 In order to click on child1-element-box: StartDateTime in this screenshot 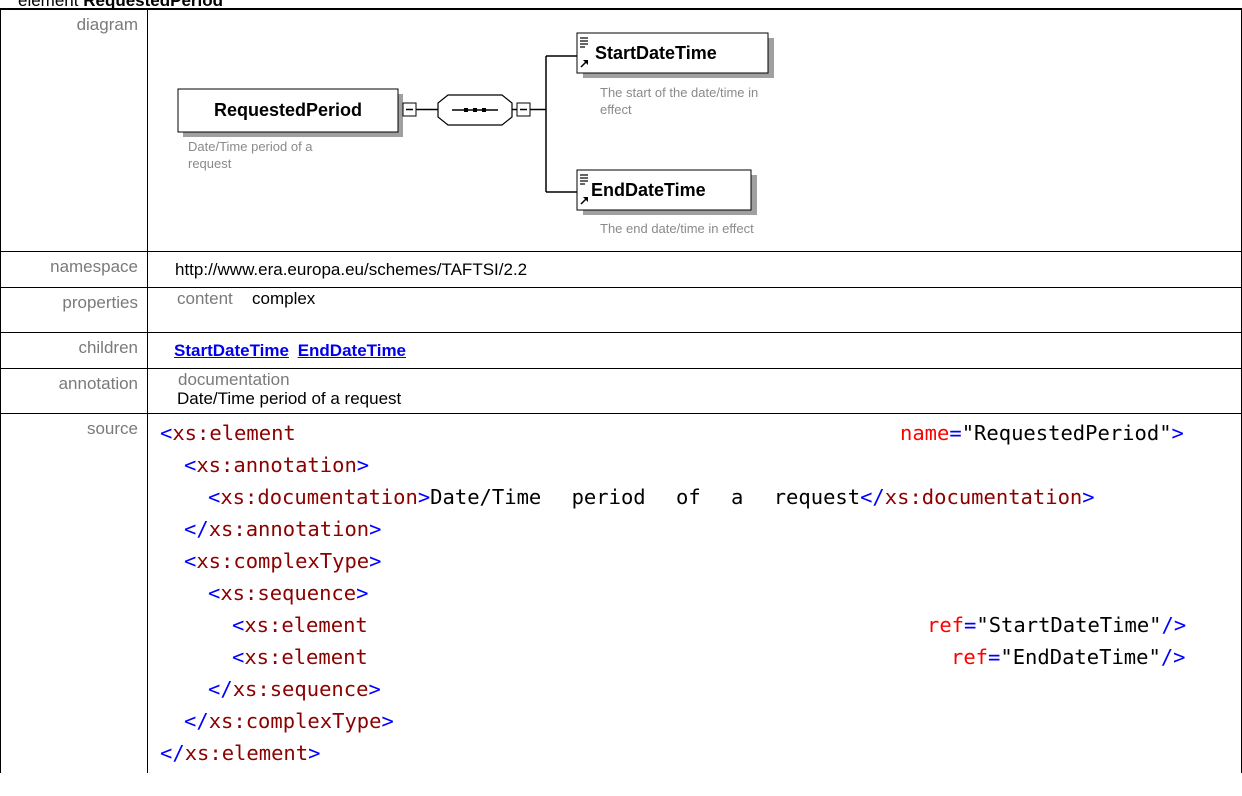, I will do `click(656, 53)`.